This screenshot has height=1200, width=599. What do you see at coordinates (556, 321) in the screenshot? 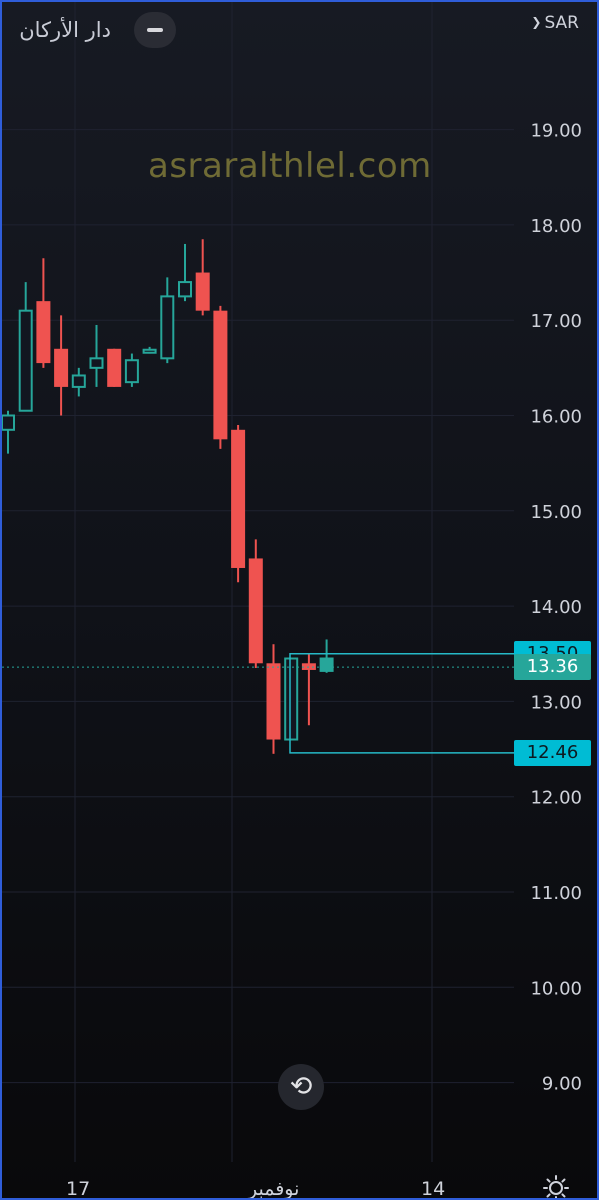
I see `y-tick-label: 17.00` at bounding box center [556, 321].